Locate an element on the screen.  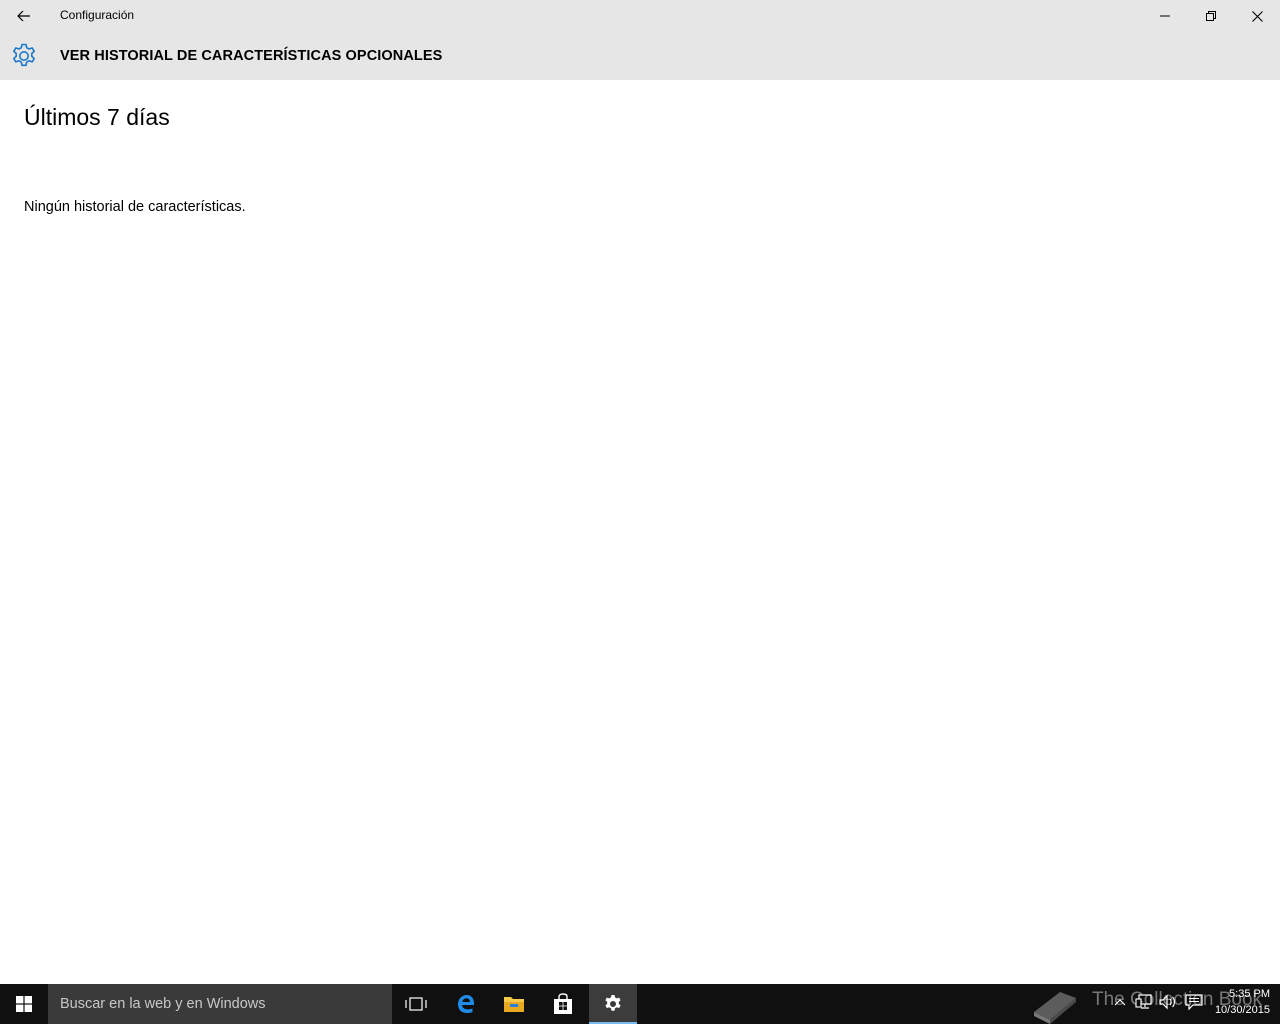
settings-taskbar-button is located at coordinates (613, 1004).